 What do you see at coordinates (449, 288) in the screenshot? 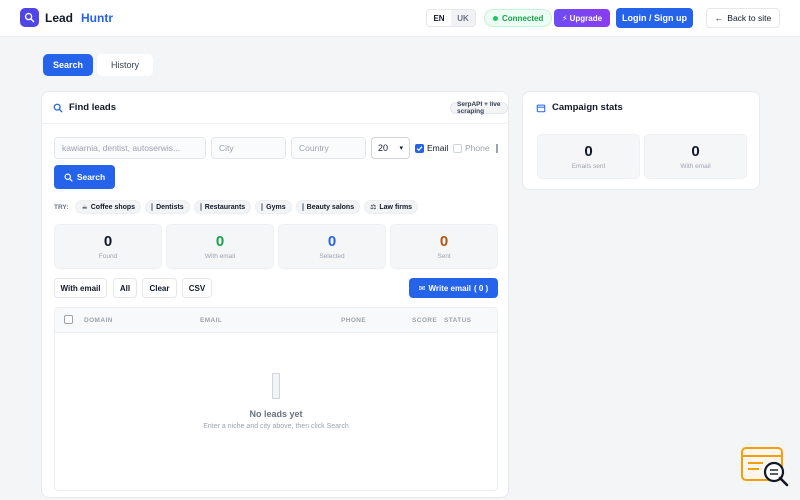
I see `write-email-label: Write email` at bounding box center [449, 288].